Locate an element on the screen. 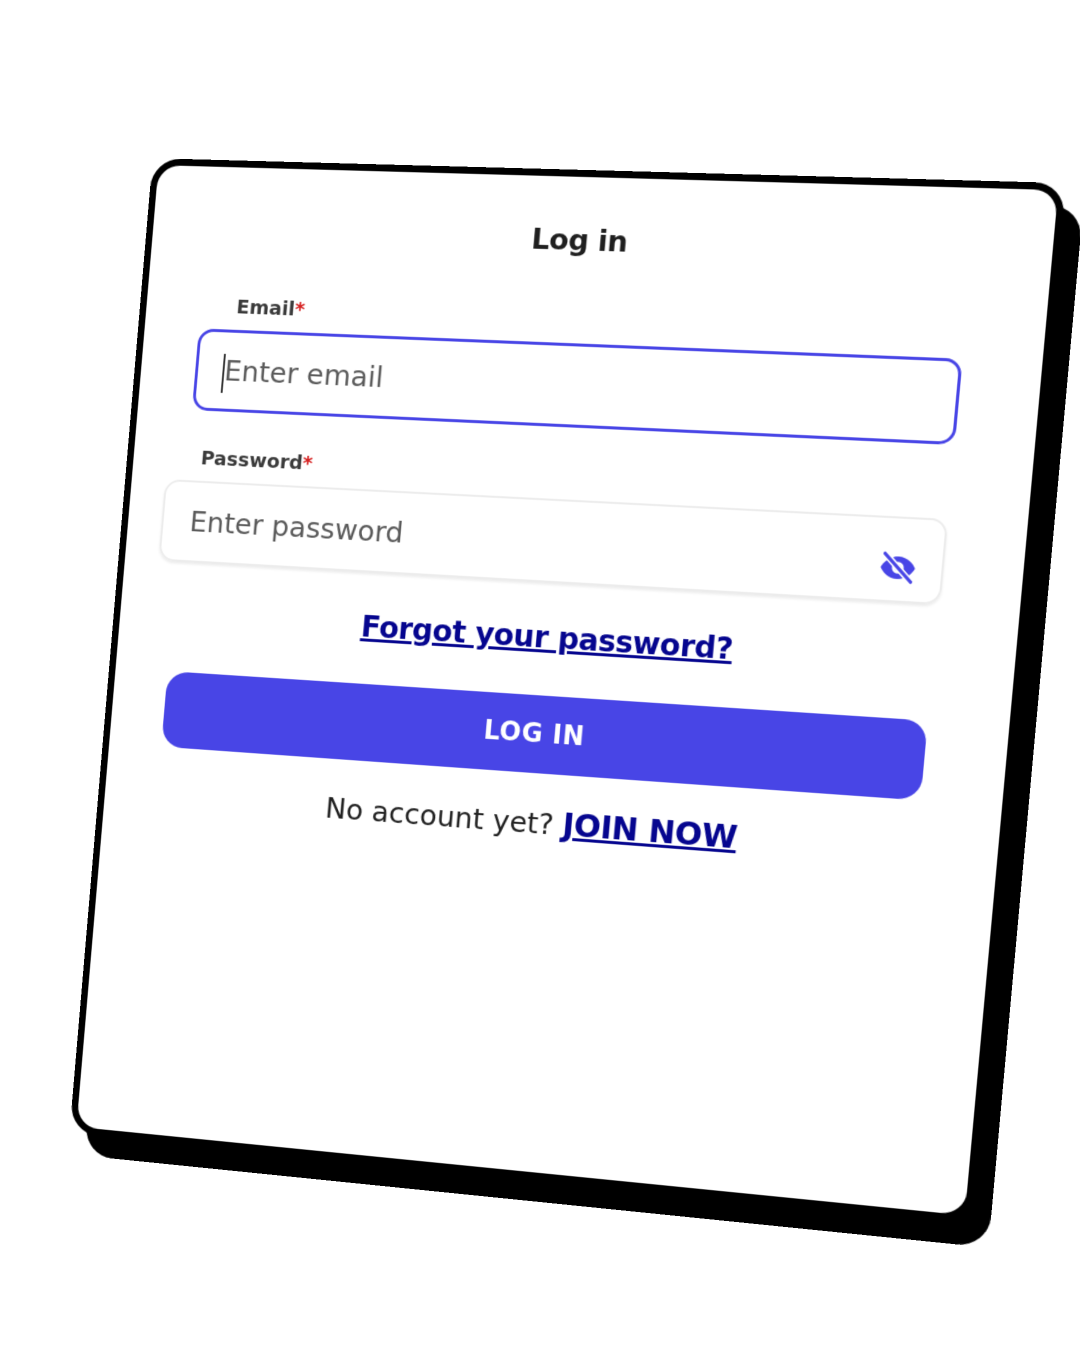 This screenshot has width=1080, height=1350. email-input is located at coordinates (576, 385).